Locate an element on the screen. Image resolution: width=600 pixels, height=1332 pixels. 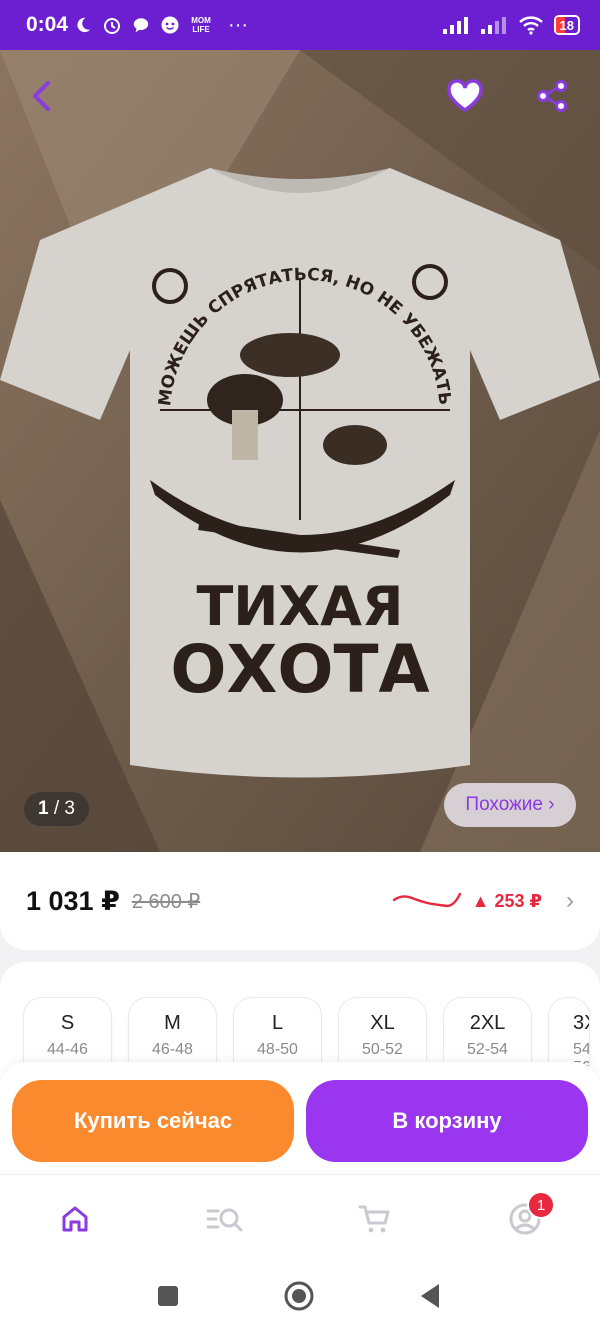
nav-home is located at coordinates (75, 1219).